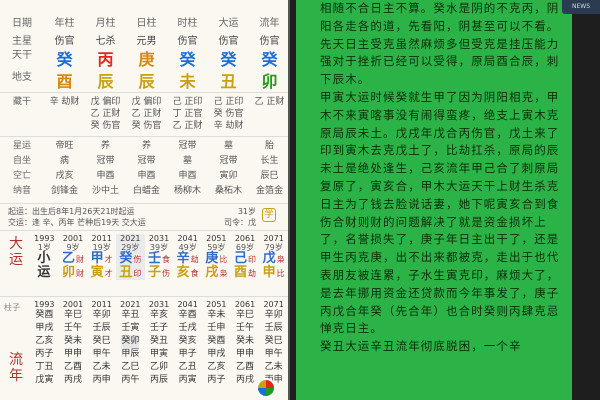  I want to click on liunian-column: 2011 辛卯 壬辰 癸巳 甲午 乙未 丙申, so click(101, 343).